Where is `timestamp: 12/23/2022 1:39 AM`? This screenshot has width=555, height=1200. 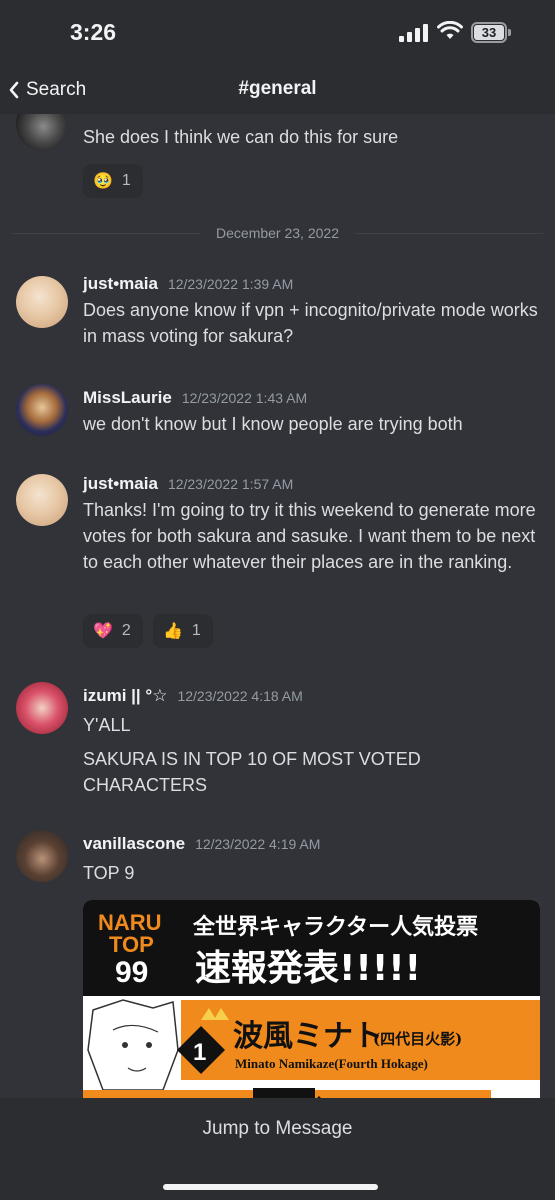
timestamp: 12/23/2022 1:39 AM is located at coordinates (230, 284).